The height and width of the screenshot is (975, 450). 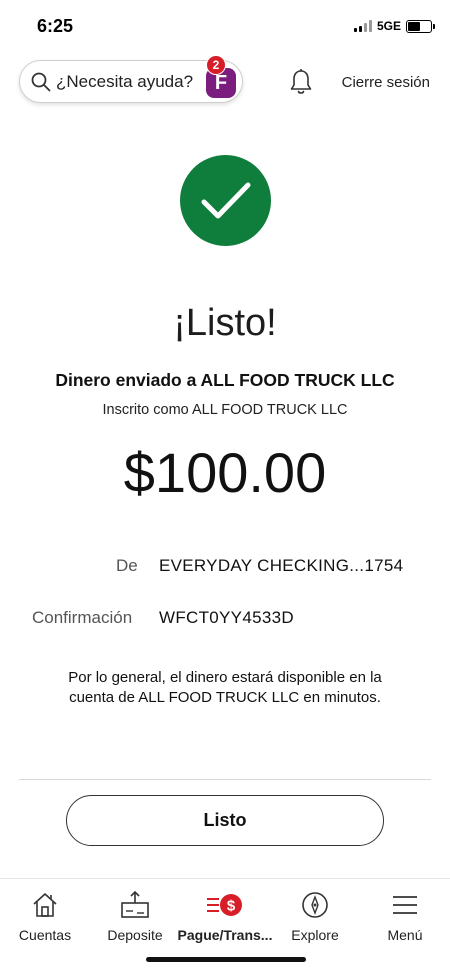 I want to click on tab-label: Menú, so click(x=405, y=935).